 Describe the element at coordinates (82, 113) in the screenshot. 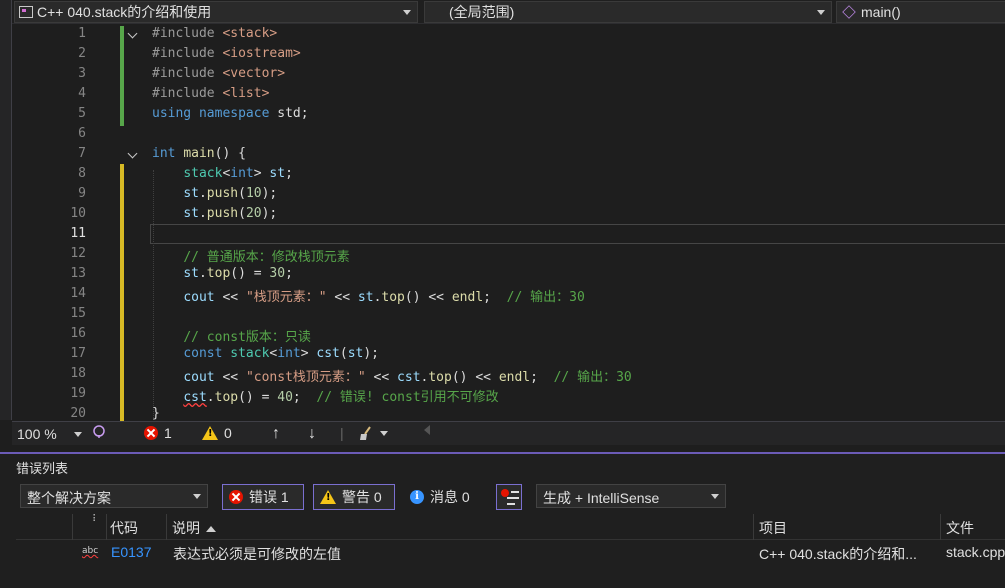

I see `line-number: 5` at that location.